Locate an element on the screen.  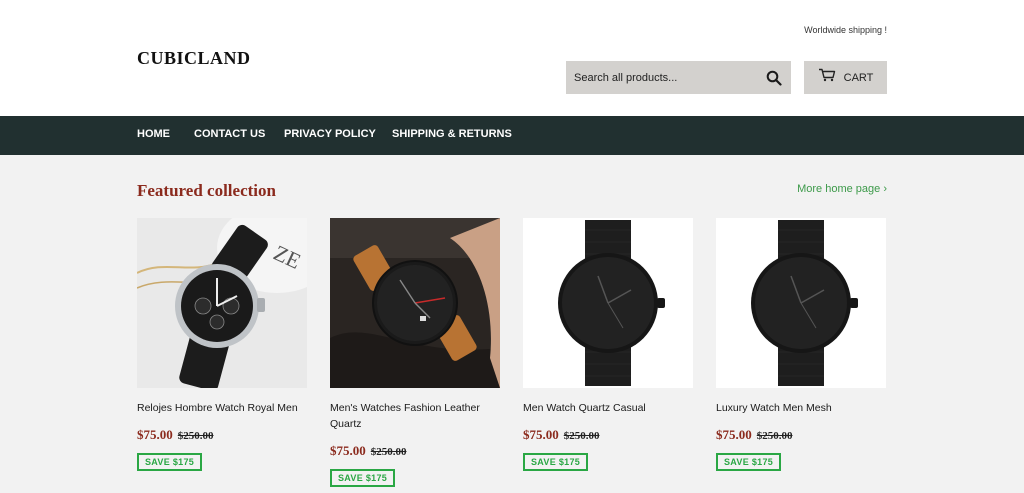
nav-item-home: HOME is located at coordinates (153, 134).